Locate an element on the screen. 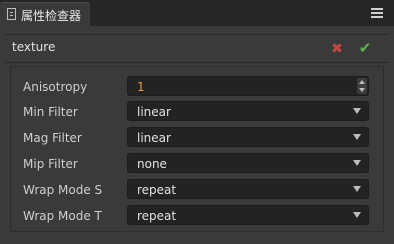 Image resolution: width=394 pixels, height=244 pixels. document-icon is located at coordinates (11, 14).